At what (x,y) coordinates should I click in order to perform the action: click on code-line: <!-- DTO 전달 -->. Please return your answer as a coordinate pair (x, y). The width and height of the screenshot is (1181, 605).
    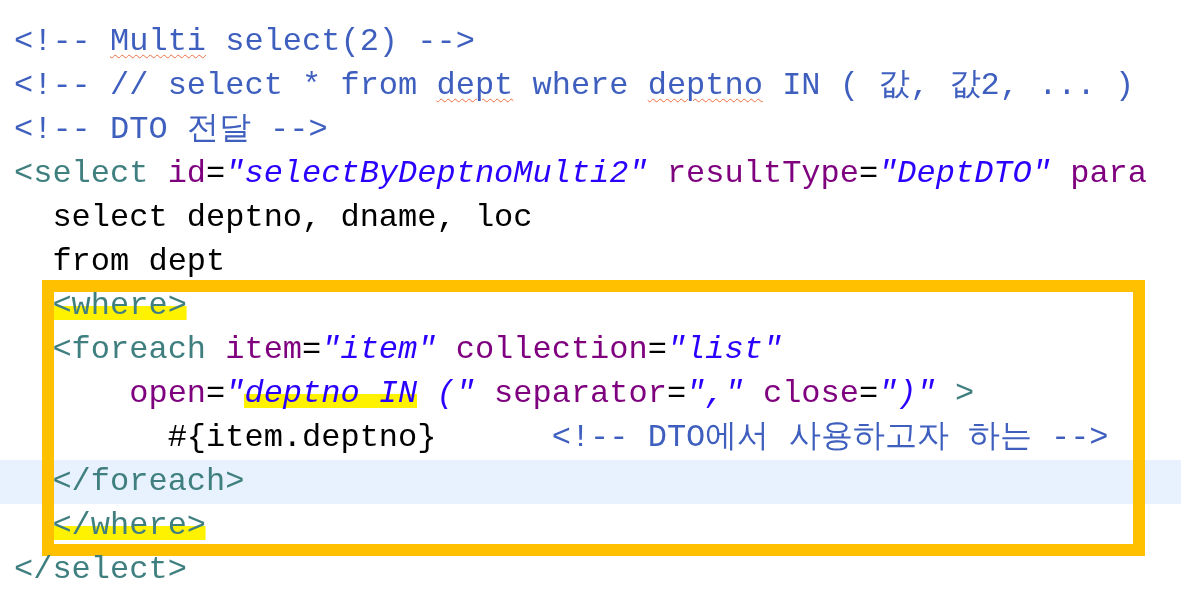
    Looking at the image, I should click on (171, 130).